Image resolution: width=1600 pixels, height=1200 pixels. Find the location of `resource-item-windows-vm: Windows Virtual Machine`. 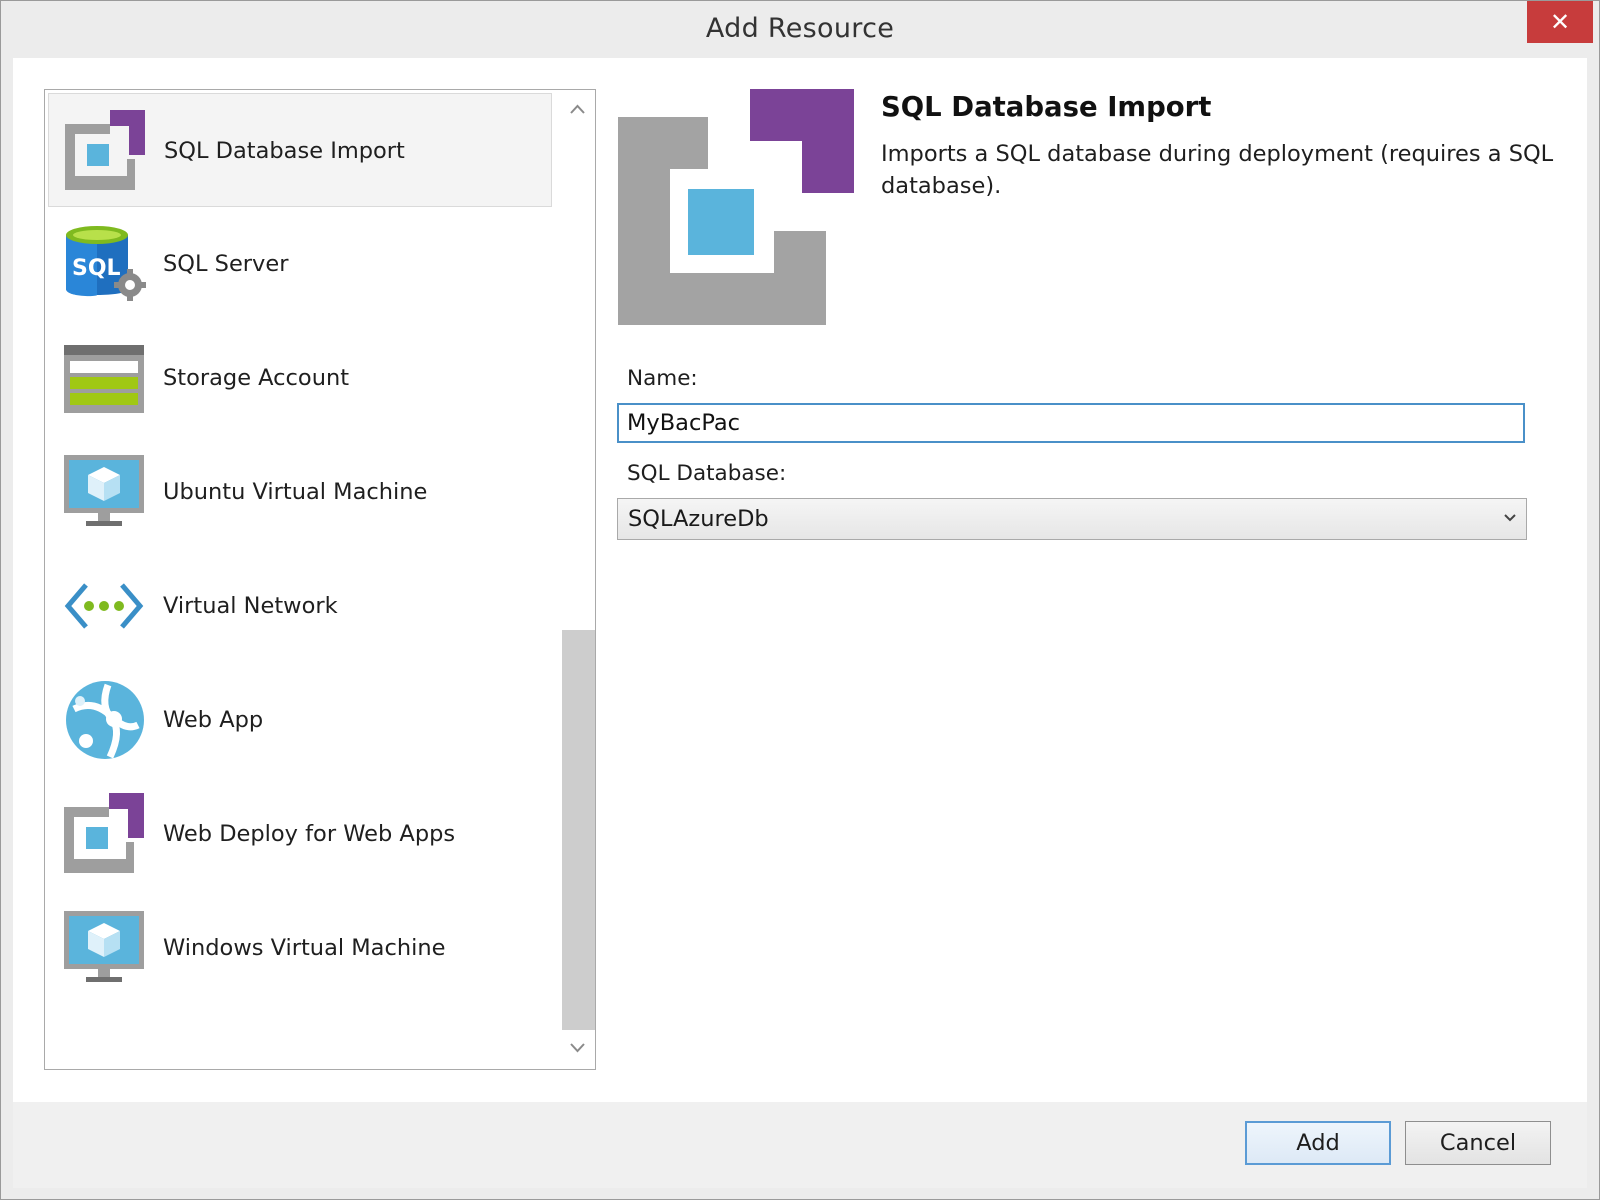

resource-item-windows-vm: Windows Virtual Machine is located at coordinates (300, 948).